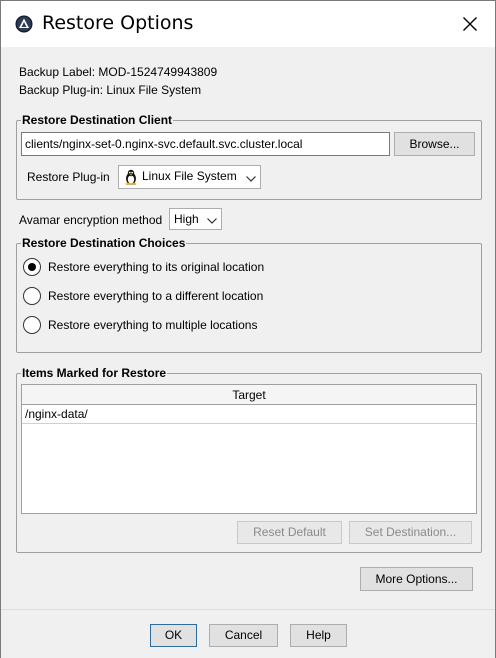 This screenshot has width=496, height=658. Describe the element at coordinates (110, 90) in the screenshot. I see `backup-plugin-text: Backup Plug-in: Linux File System` at that location.